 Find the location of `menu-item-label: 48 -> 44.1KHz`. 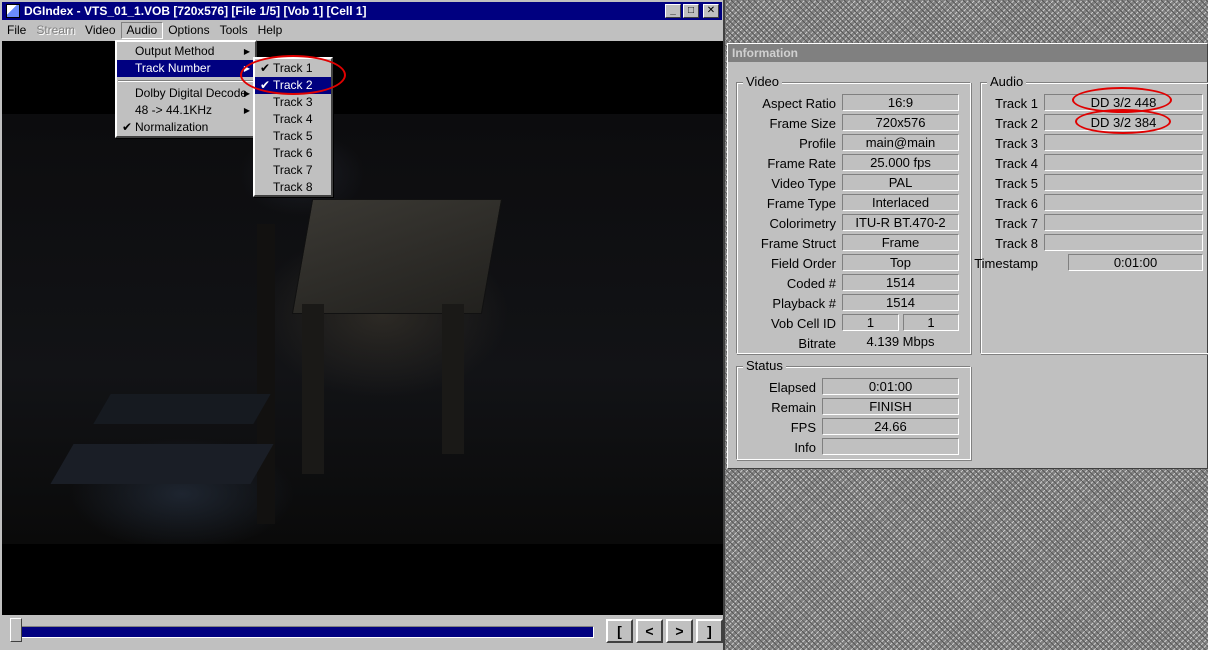

menu-item-label: 48 -> 44.1KHz is located at coordinates (174, 110).